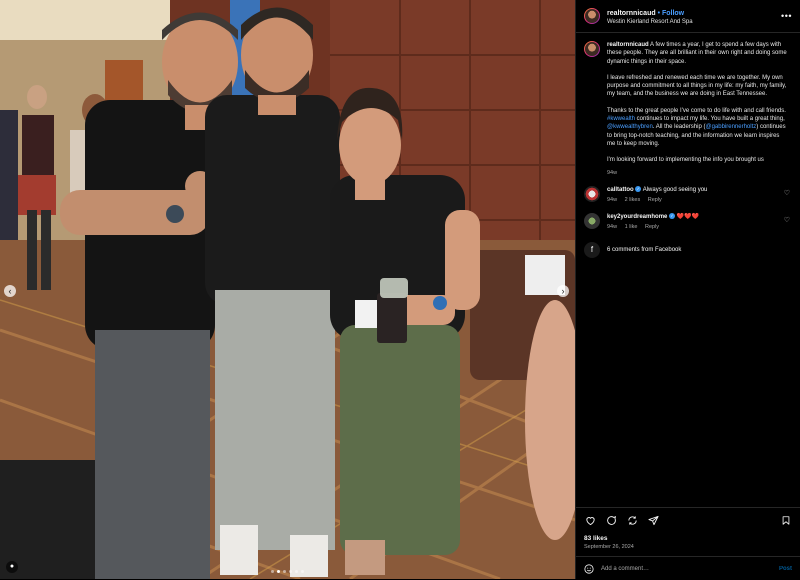  Describe the element at coordinates (631, 227) in the screenshot. I see `comment-likes: 1 like` at that location.